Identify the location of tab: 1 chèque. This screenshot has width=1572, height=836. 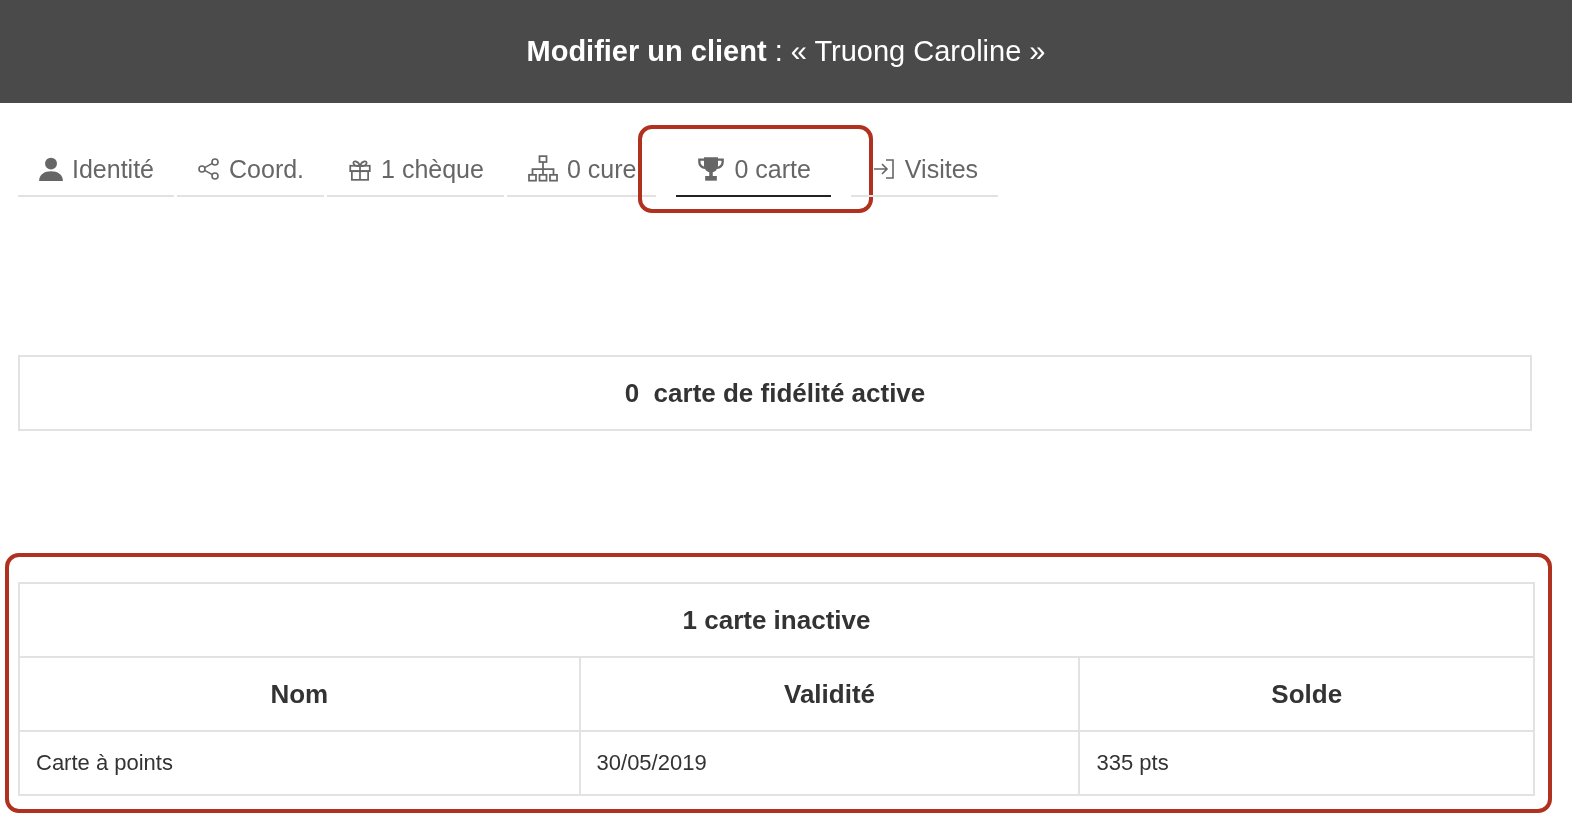
(415, 171).